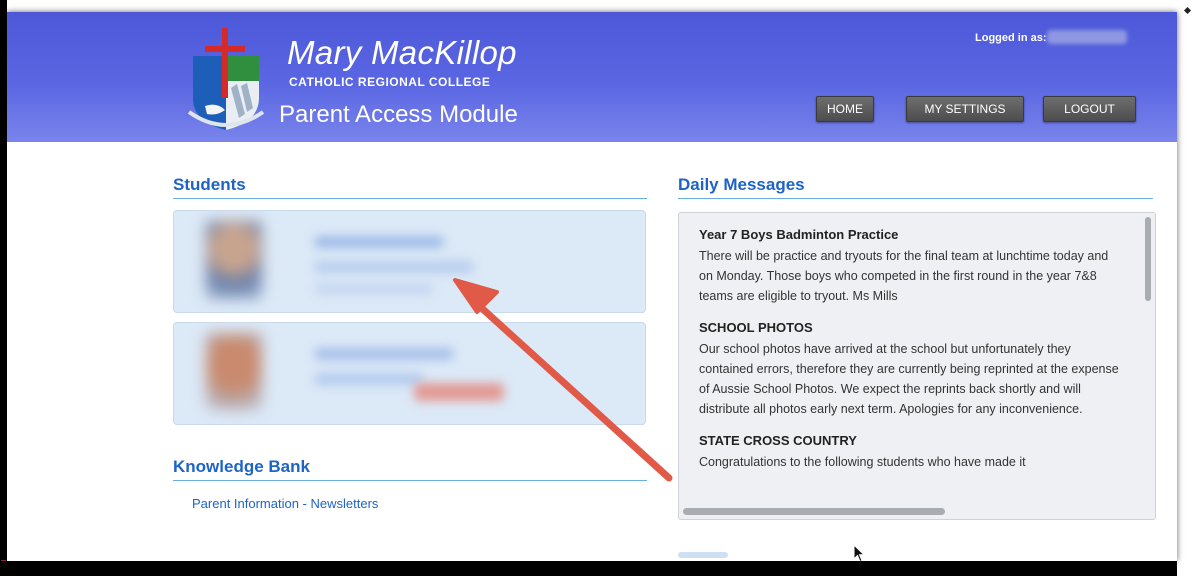  I want to click on my-settings-button: MY SETTINGS, so click(965, 109).